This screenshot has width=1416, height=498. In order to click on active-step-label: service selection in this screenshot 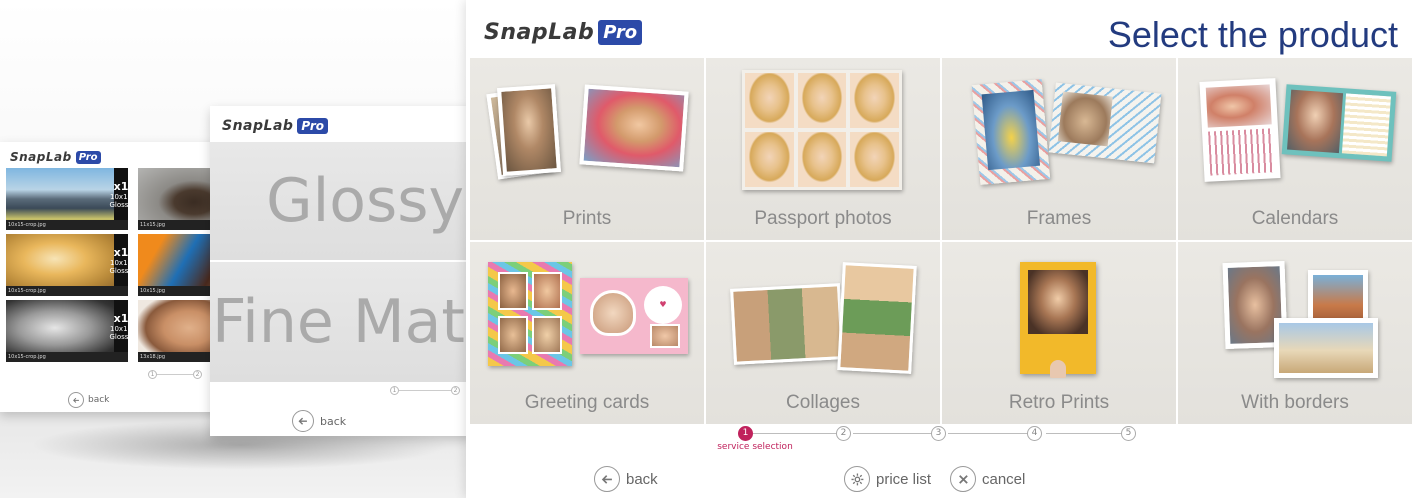, I will do `click(755, 447)`.